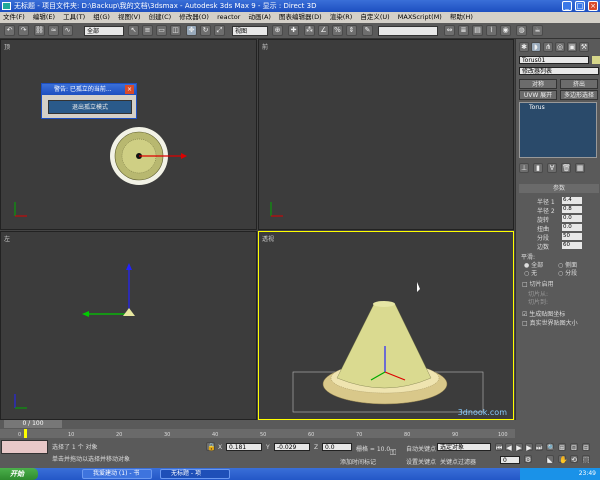  What do you see at coordinates (257, 433) in the screenshot?
I see `track-bar: 0 10 20 30 40 50 60 70 80 90 100` at bounding box center [257, 433].